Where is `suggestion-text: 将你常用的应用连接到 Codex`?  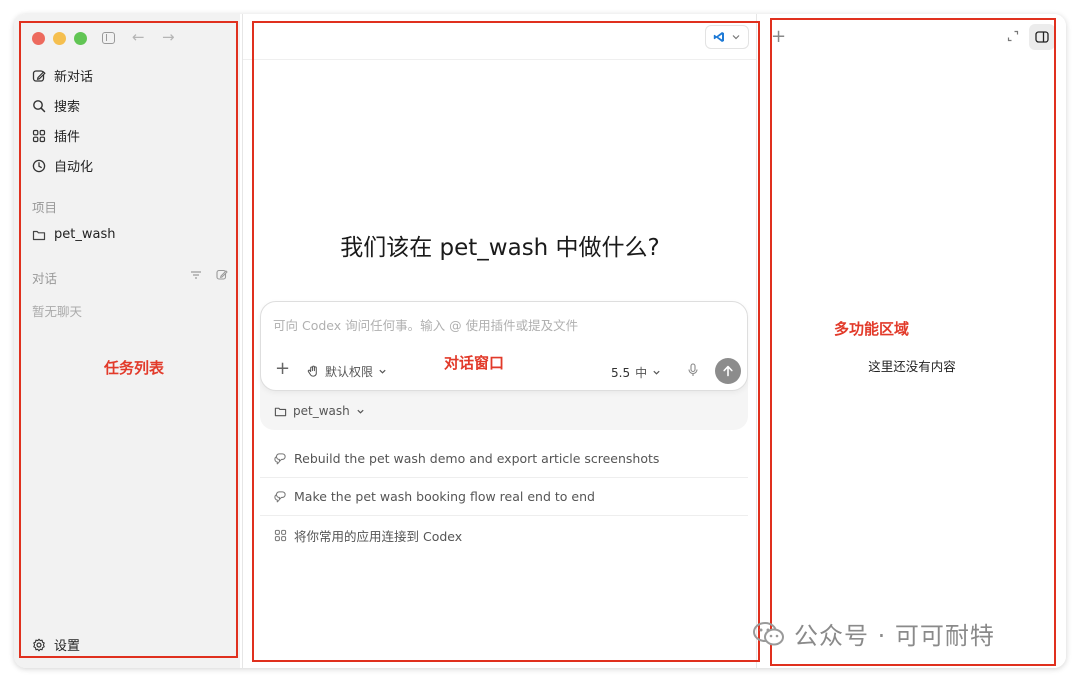 suggestion-text: 将你常用的应用连接到 Codex is located at coordinates (378, 536).